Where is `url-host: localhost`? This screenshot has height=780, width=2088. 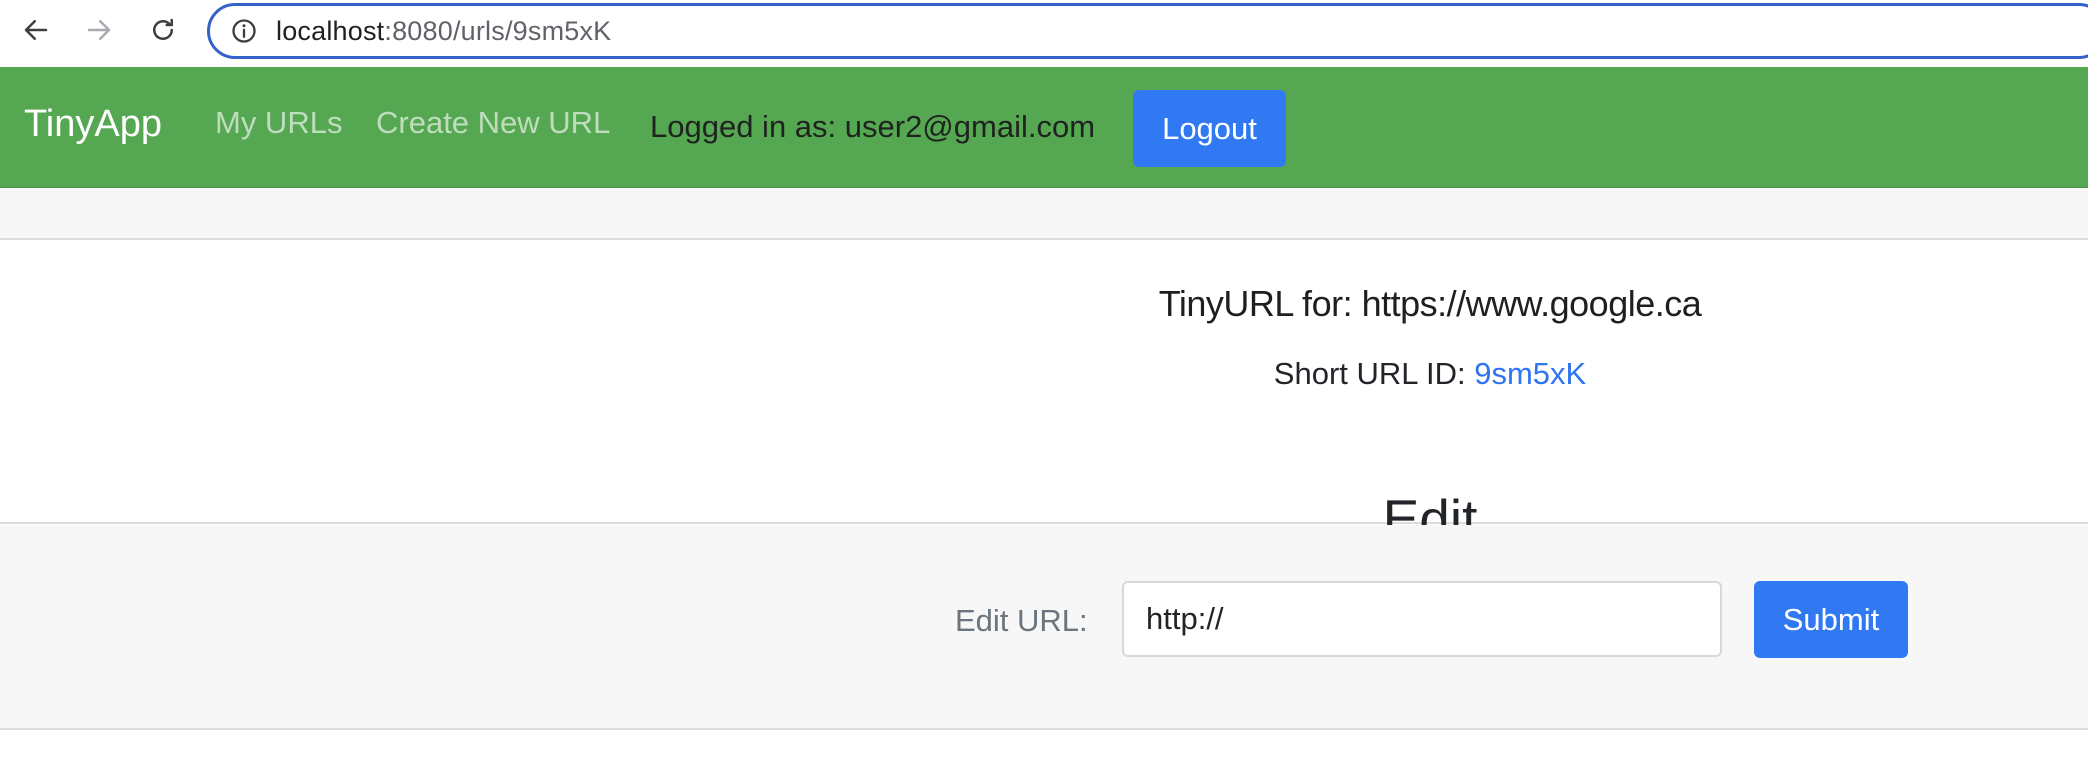
url-host: localhost is located at coordinates (330, 30).